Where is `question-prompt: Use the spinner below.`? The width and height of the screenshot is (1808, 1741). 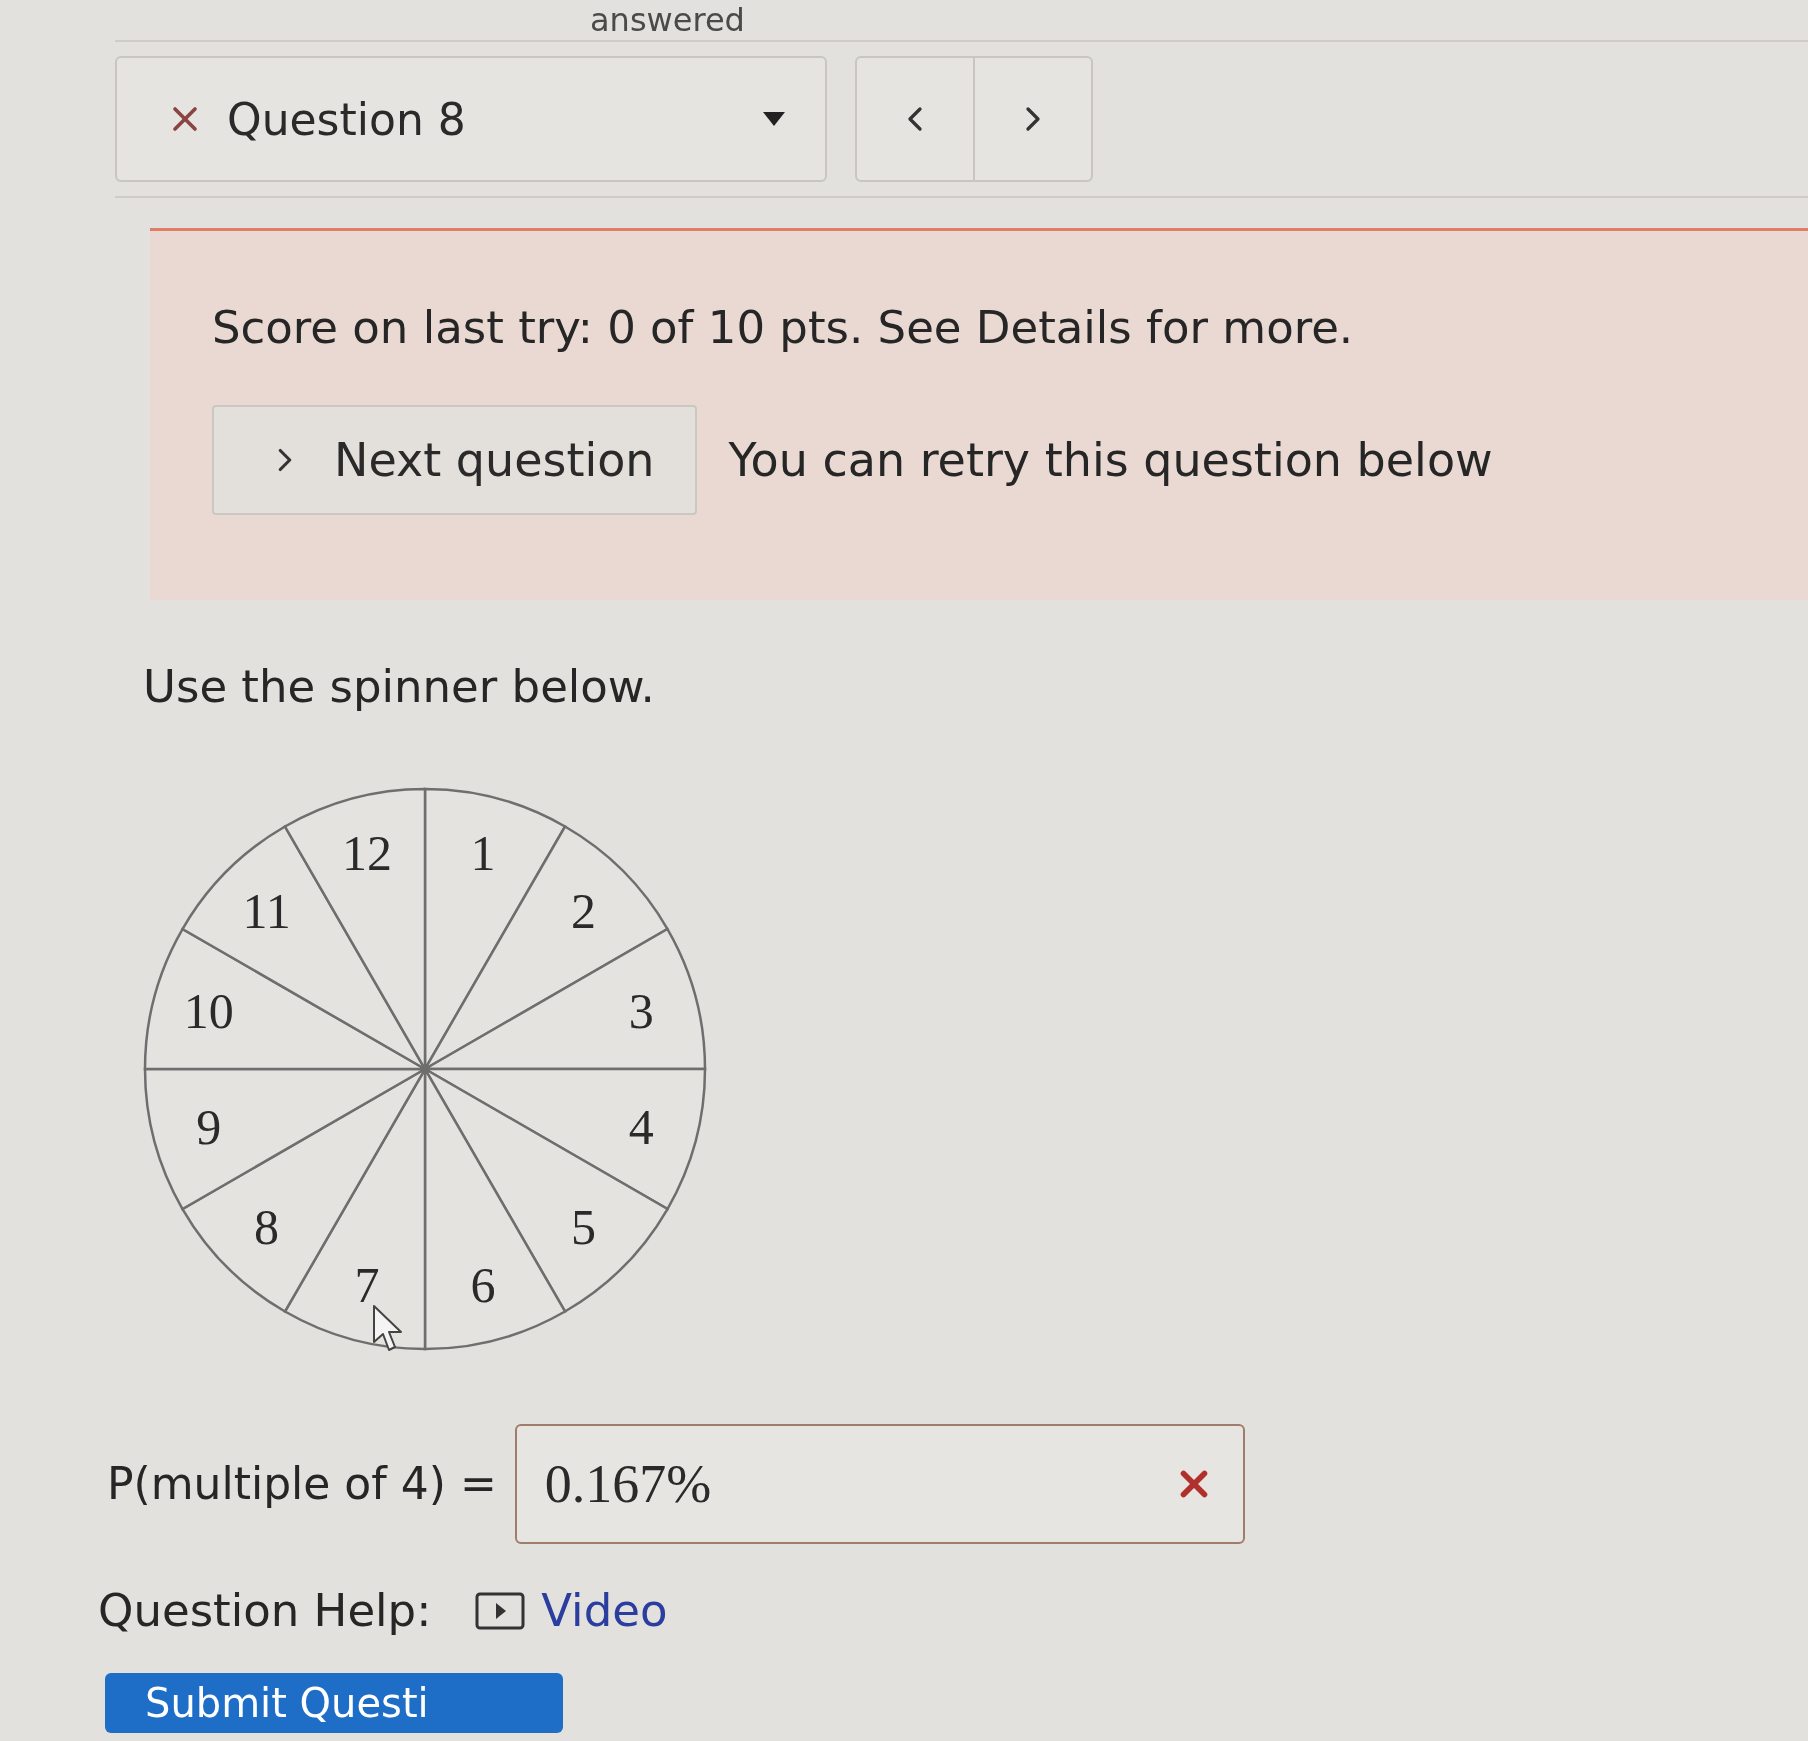
question-prompt: Use the spinner below. is located at coordinates (399, 687).